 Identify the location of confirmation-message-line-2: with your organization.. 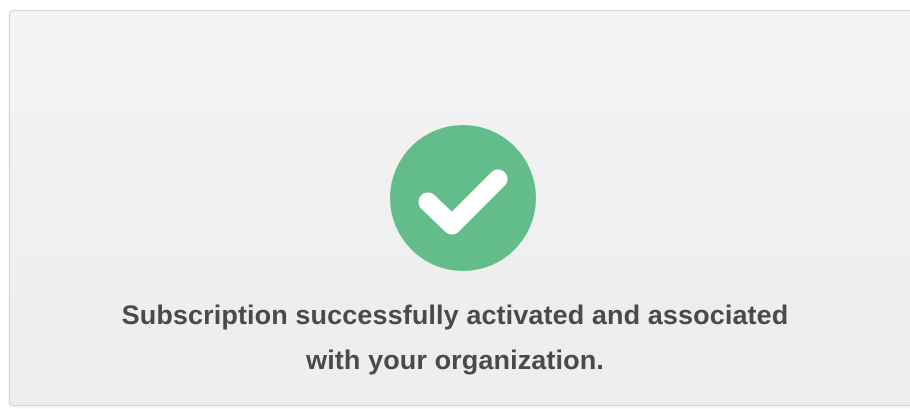
(455, 360).